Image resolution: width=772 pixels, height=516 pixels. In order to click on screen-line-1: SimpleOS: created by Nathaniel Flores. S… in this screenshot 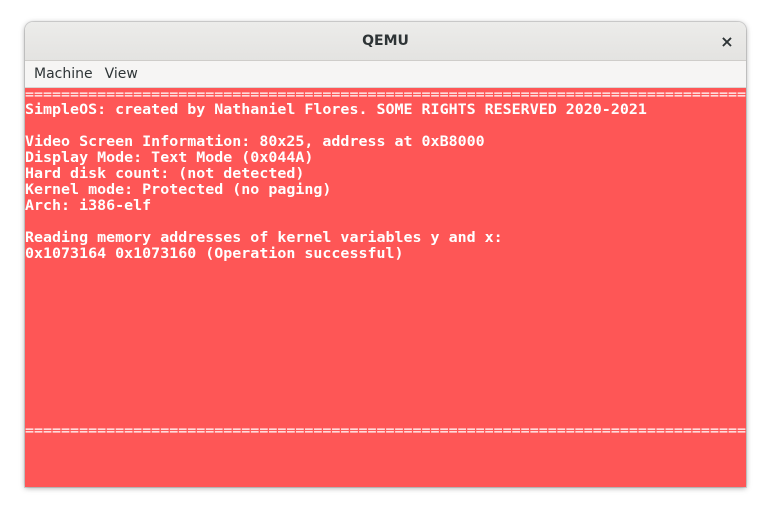, I will do `click(336, 110)`.